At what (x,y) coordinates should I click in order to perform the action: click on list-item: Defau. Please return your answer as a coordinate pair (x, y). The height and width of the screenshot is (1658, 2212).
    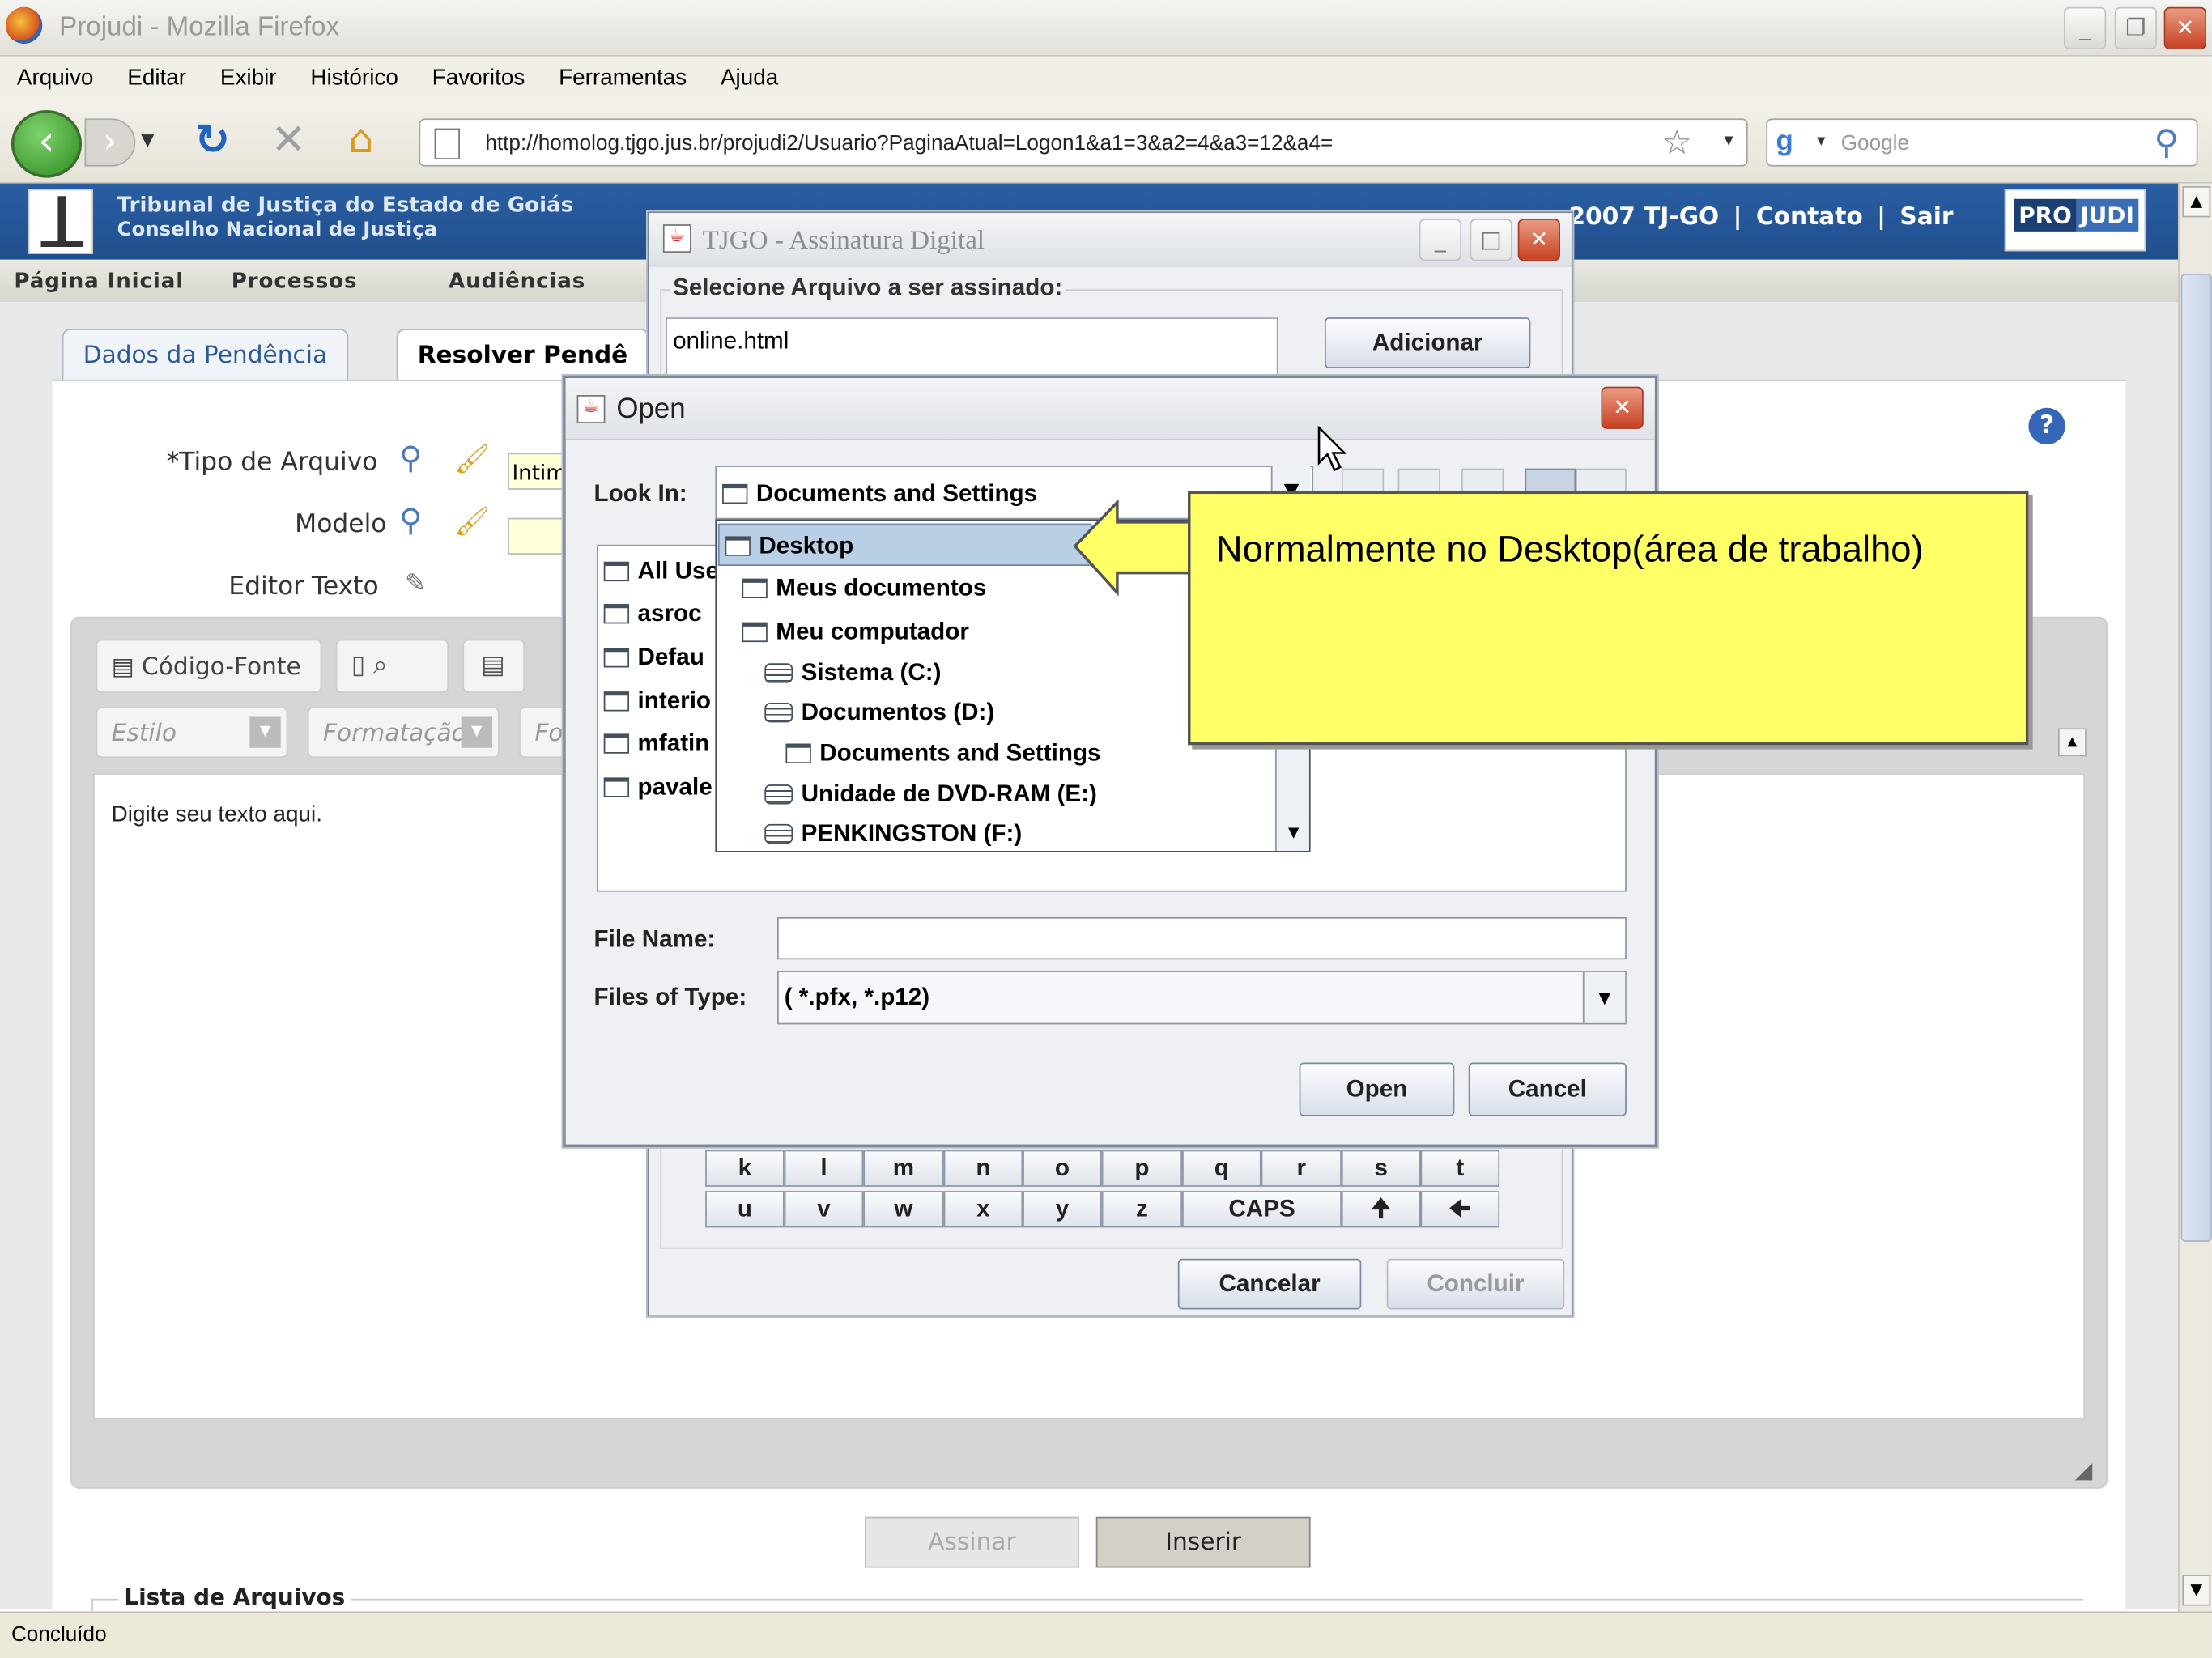
    Looking at the image, I should click on (653, 658).